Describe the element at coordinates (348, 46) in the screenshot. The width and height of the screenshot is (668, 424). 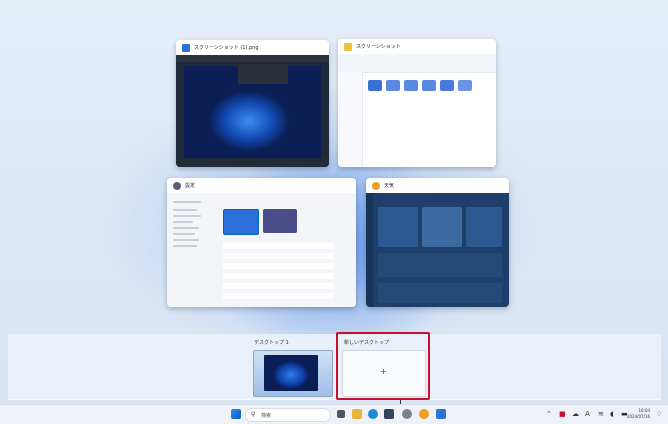
I see `folder-icon` at that location.